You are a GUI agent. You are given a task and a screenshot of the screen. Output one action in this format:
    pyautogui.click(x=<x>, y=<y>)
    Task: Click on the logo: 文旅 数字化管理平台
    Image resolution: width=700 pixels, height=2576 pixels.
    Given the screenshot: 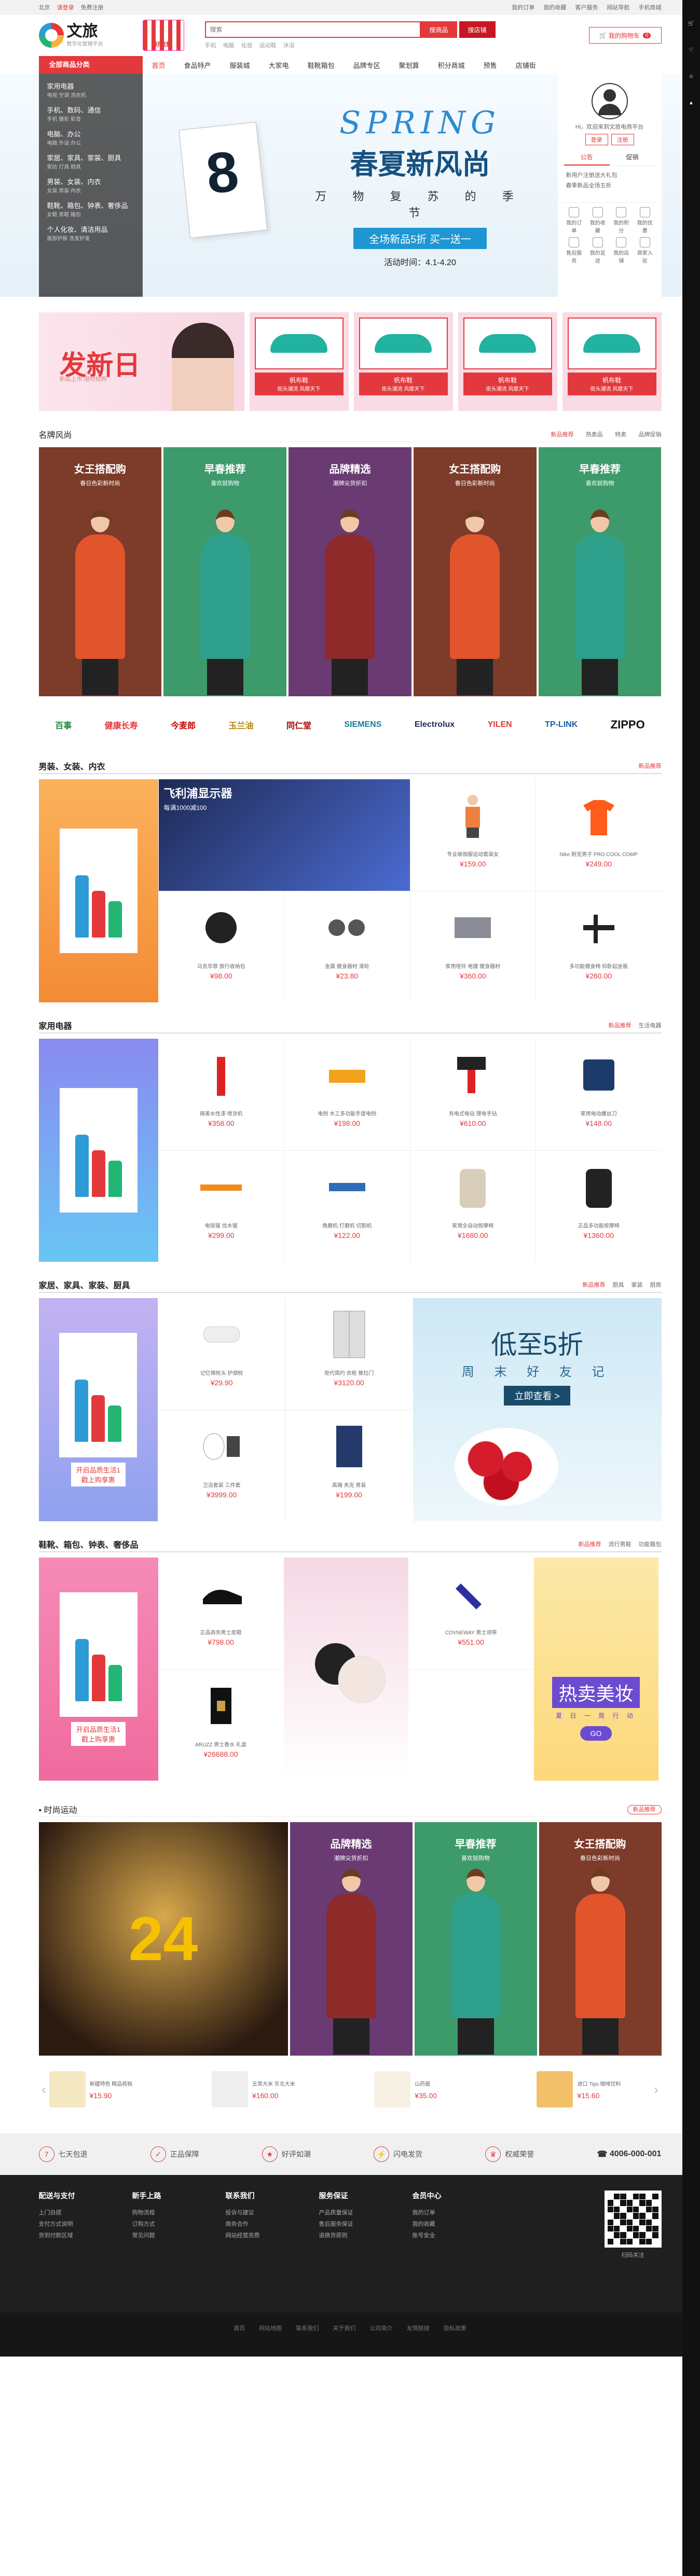 What is the action you would take?
    pyautogui.click(x=85, y=35)
    